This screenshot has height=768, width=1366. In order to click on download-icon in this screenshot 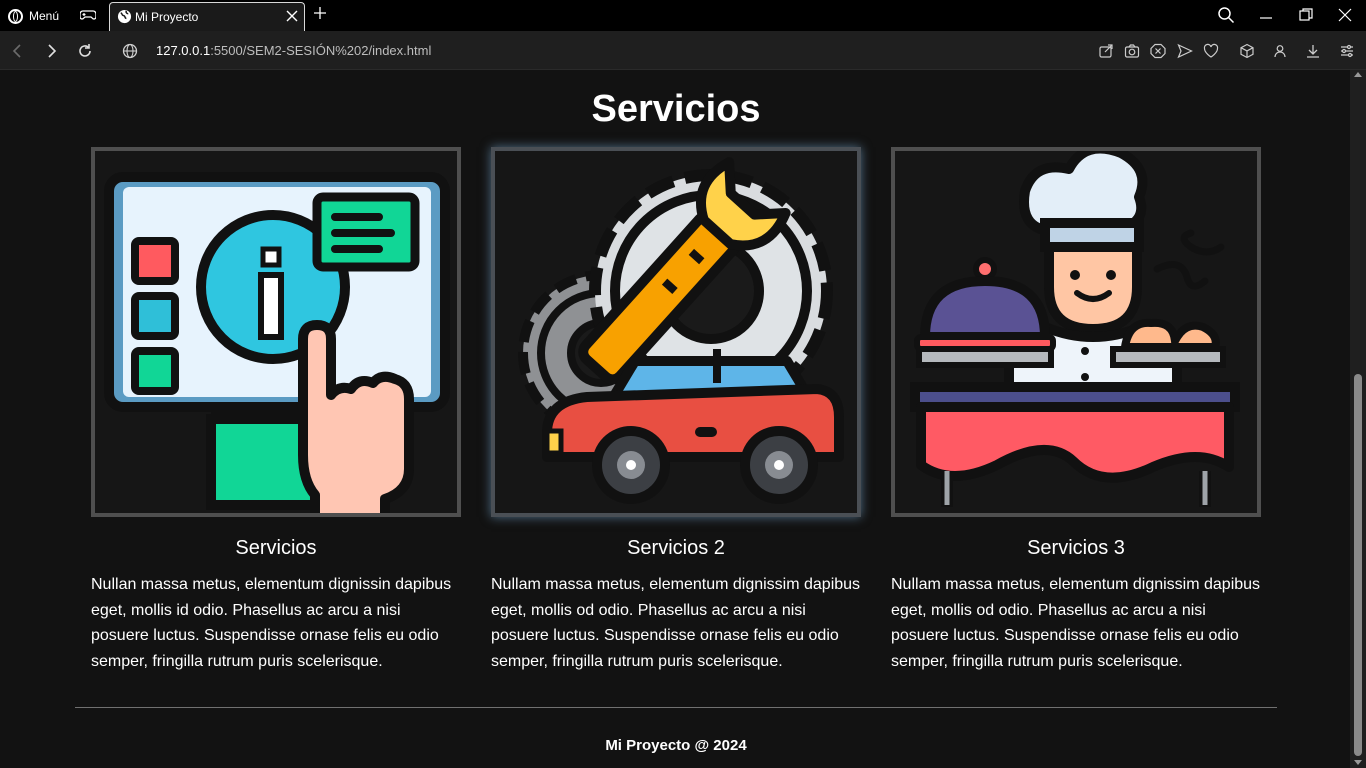, I will do `click(1313, 51)`.